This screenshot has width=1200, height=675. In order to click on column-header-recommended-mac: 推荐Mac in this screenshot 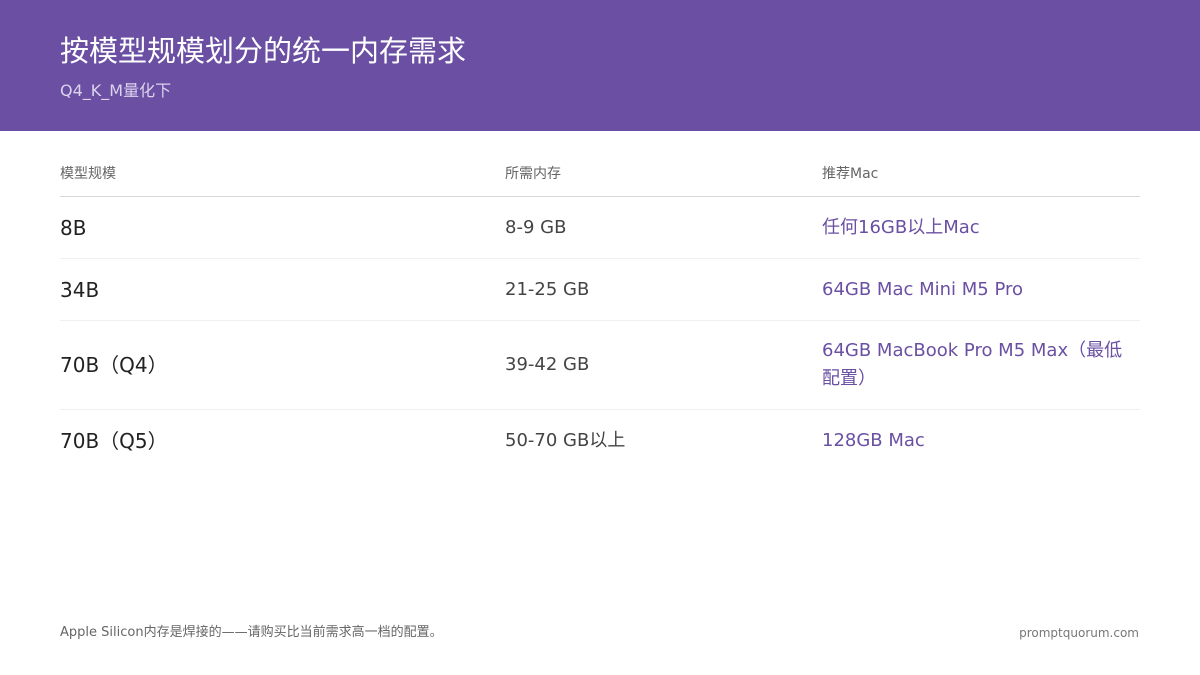, I will do `click(850, 174)`.